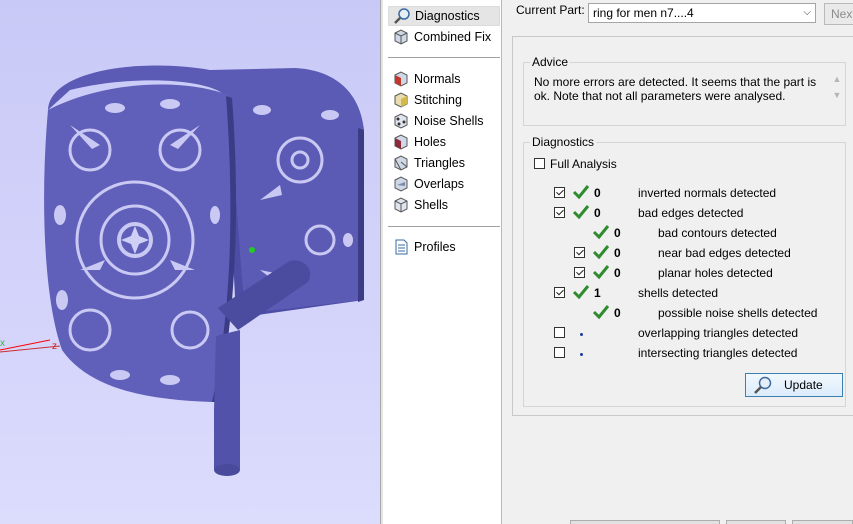 This screenshot has width=853, height=524. Describe the element at coordinates (702, 13) in the screenshot. I see `current-part-select: ring for men n7....4 ⌵` at that location.